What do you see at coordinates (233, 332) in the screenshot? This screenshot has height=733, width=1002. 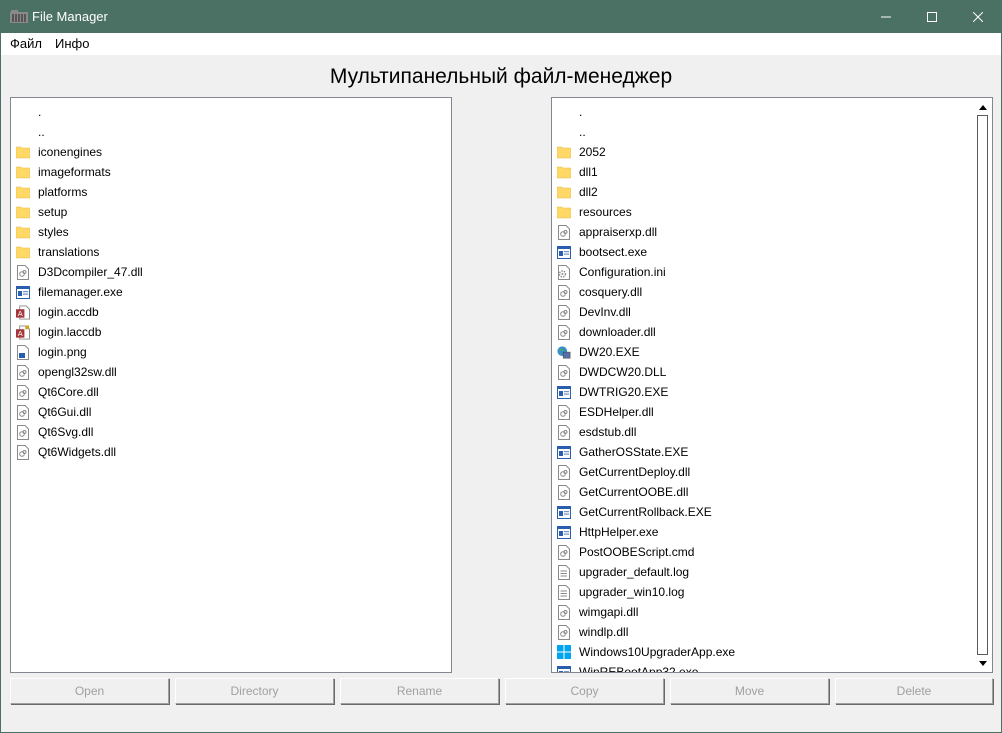 I see `file-list-item: Alogin.laccdb` at bounding box center [233, 332].